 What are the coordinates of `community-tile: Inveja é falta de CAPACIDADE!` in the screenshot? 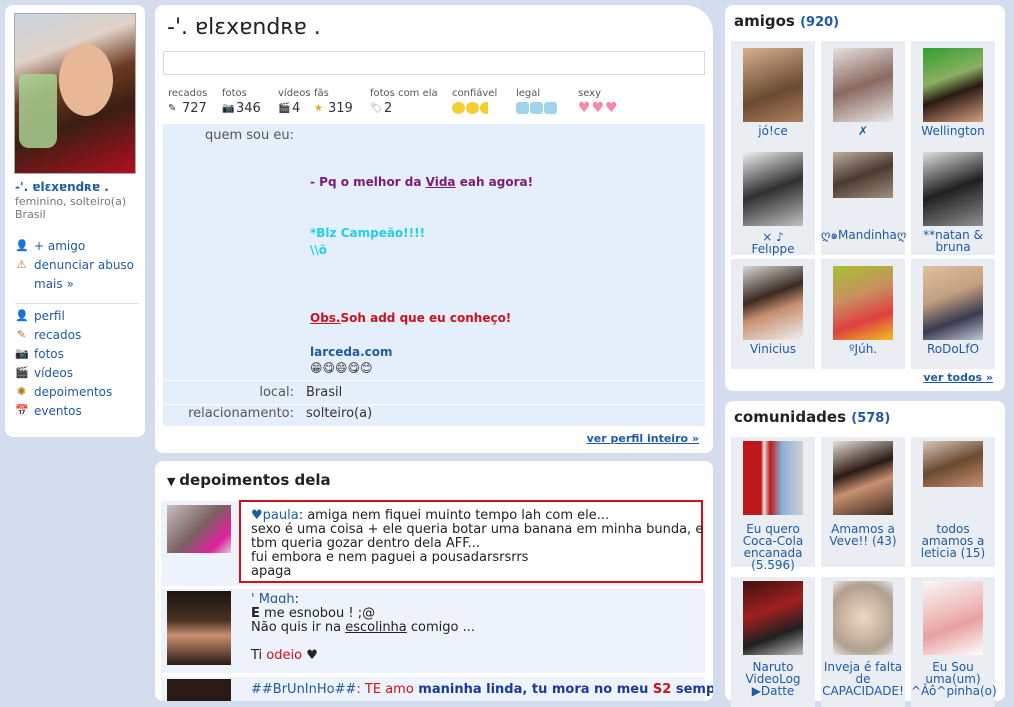 It's located at (863, 642).